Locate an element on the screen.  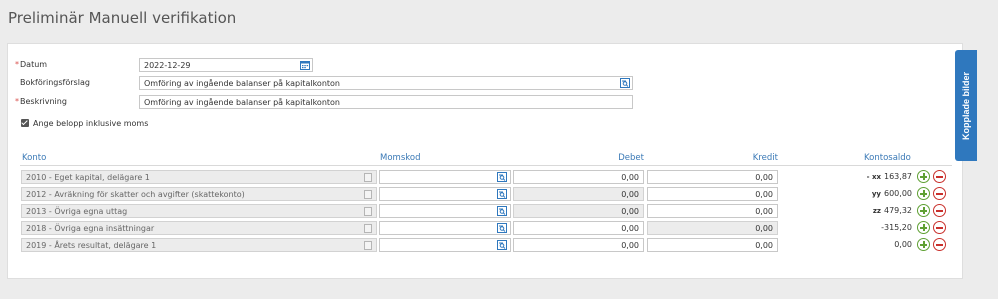
konto-field: 2019 - Årets resultat, delägare 1 is located at coordinates (199, 245).